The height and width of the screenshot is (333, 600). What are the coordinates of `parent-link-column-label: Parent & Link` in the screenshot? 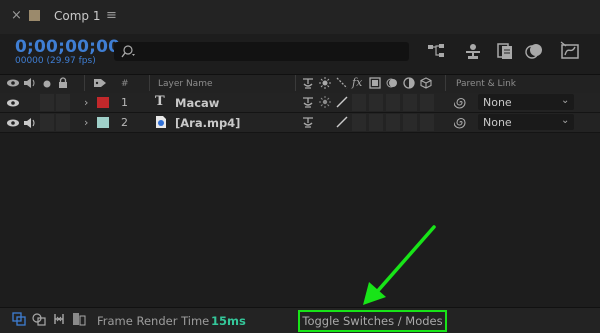 It's located at (486, 84).